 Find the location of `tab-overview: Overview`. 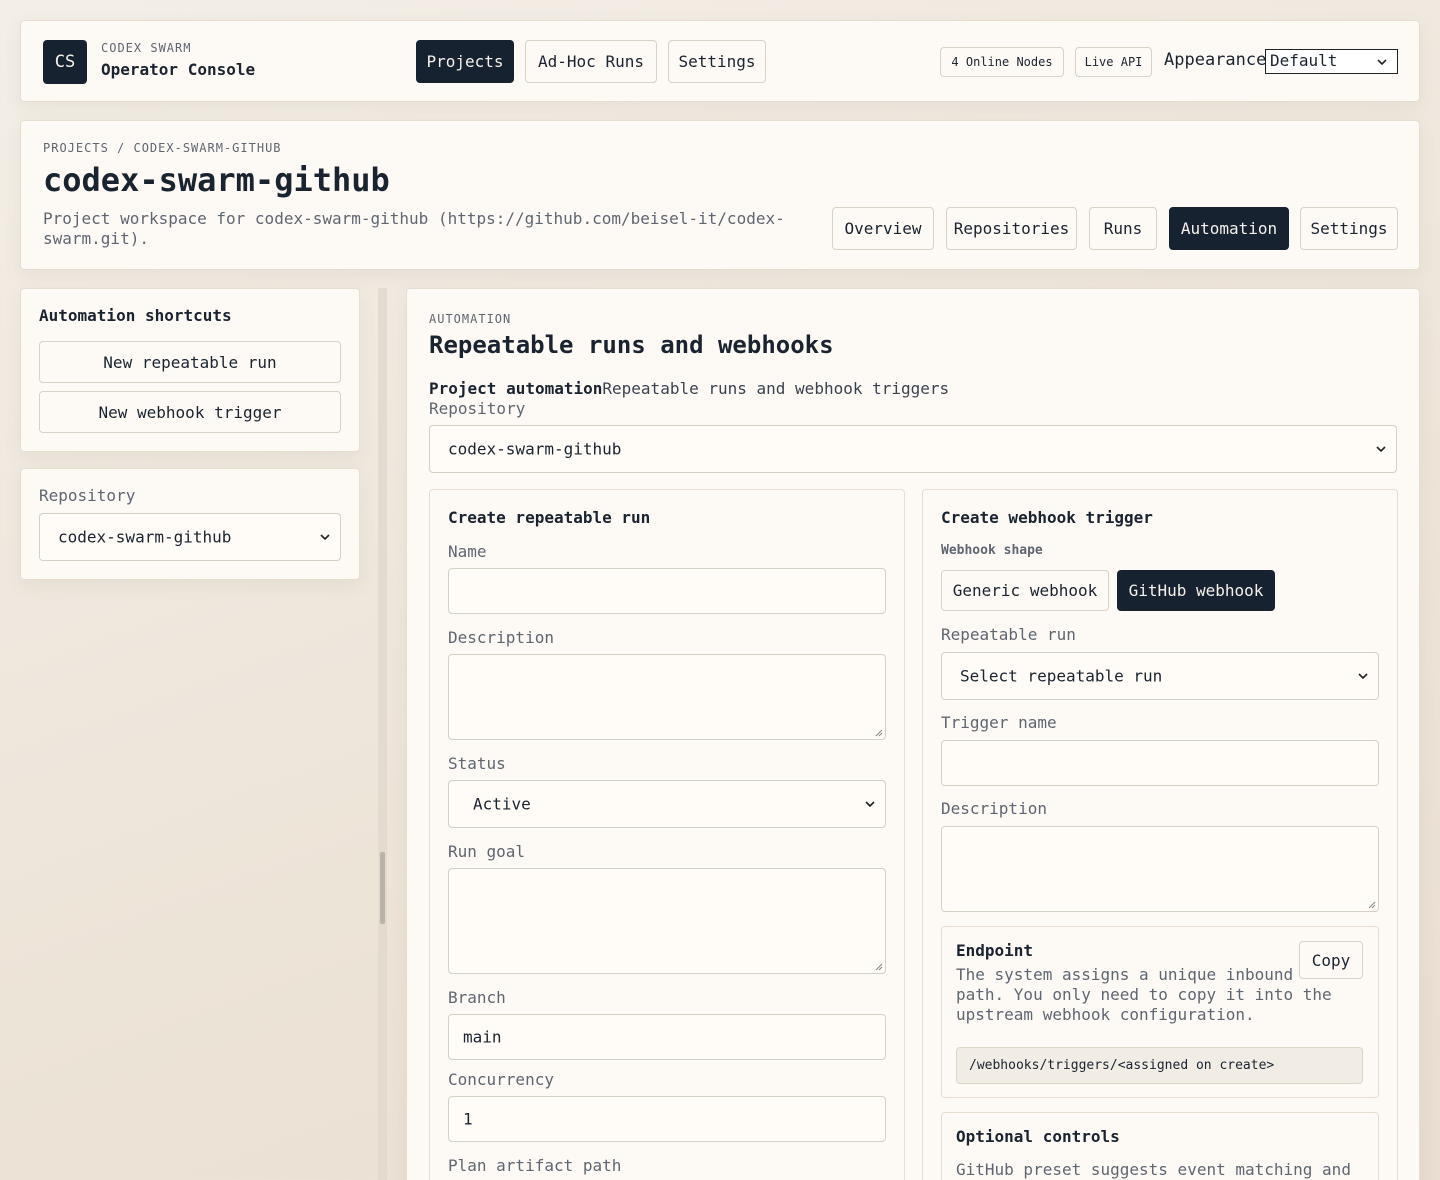

tab-overview: Overview is located at coordinates (883, 228).